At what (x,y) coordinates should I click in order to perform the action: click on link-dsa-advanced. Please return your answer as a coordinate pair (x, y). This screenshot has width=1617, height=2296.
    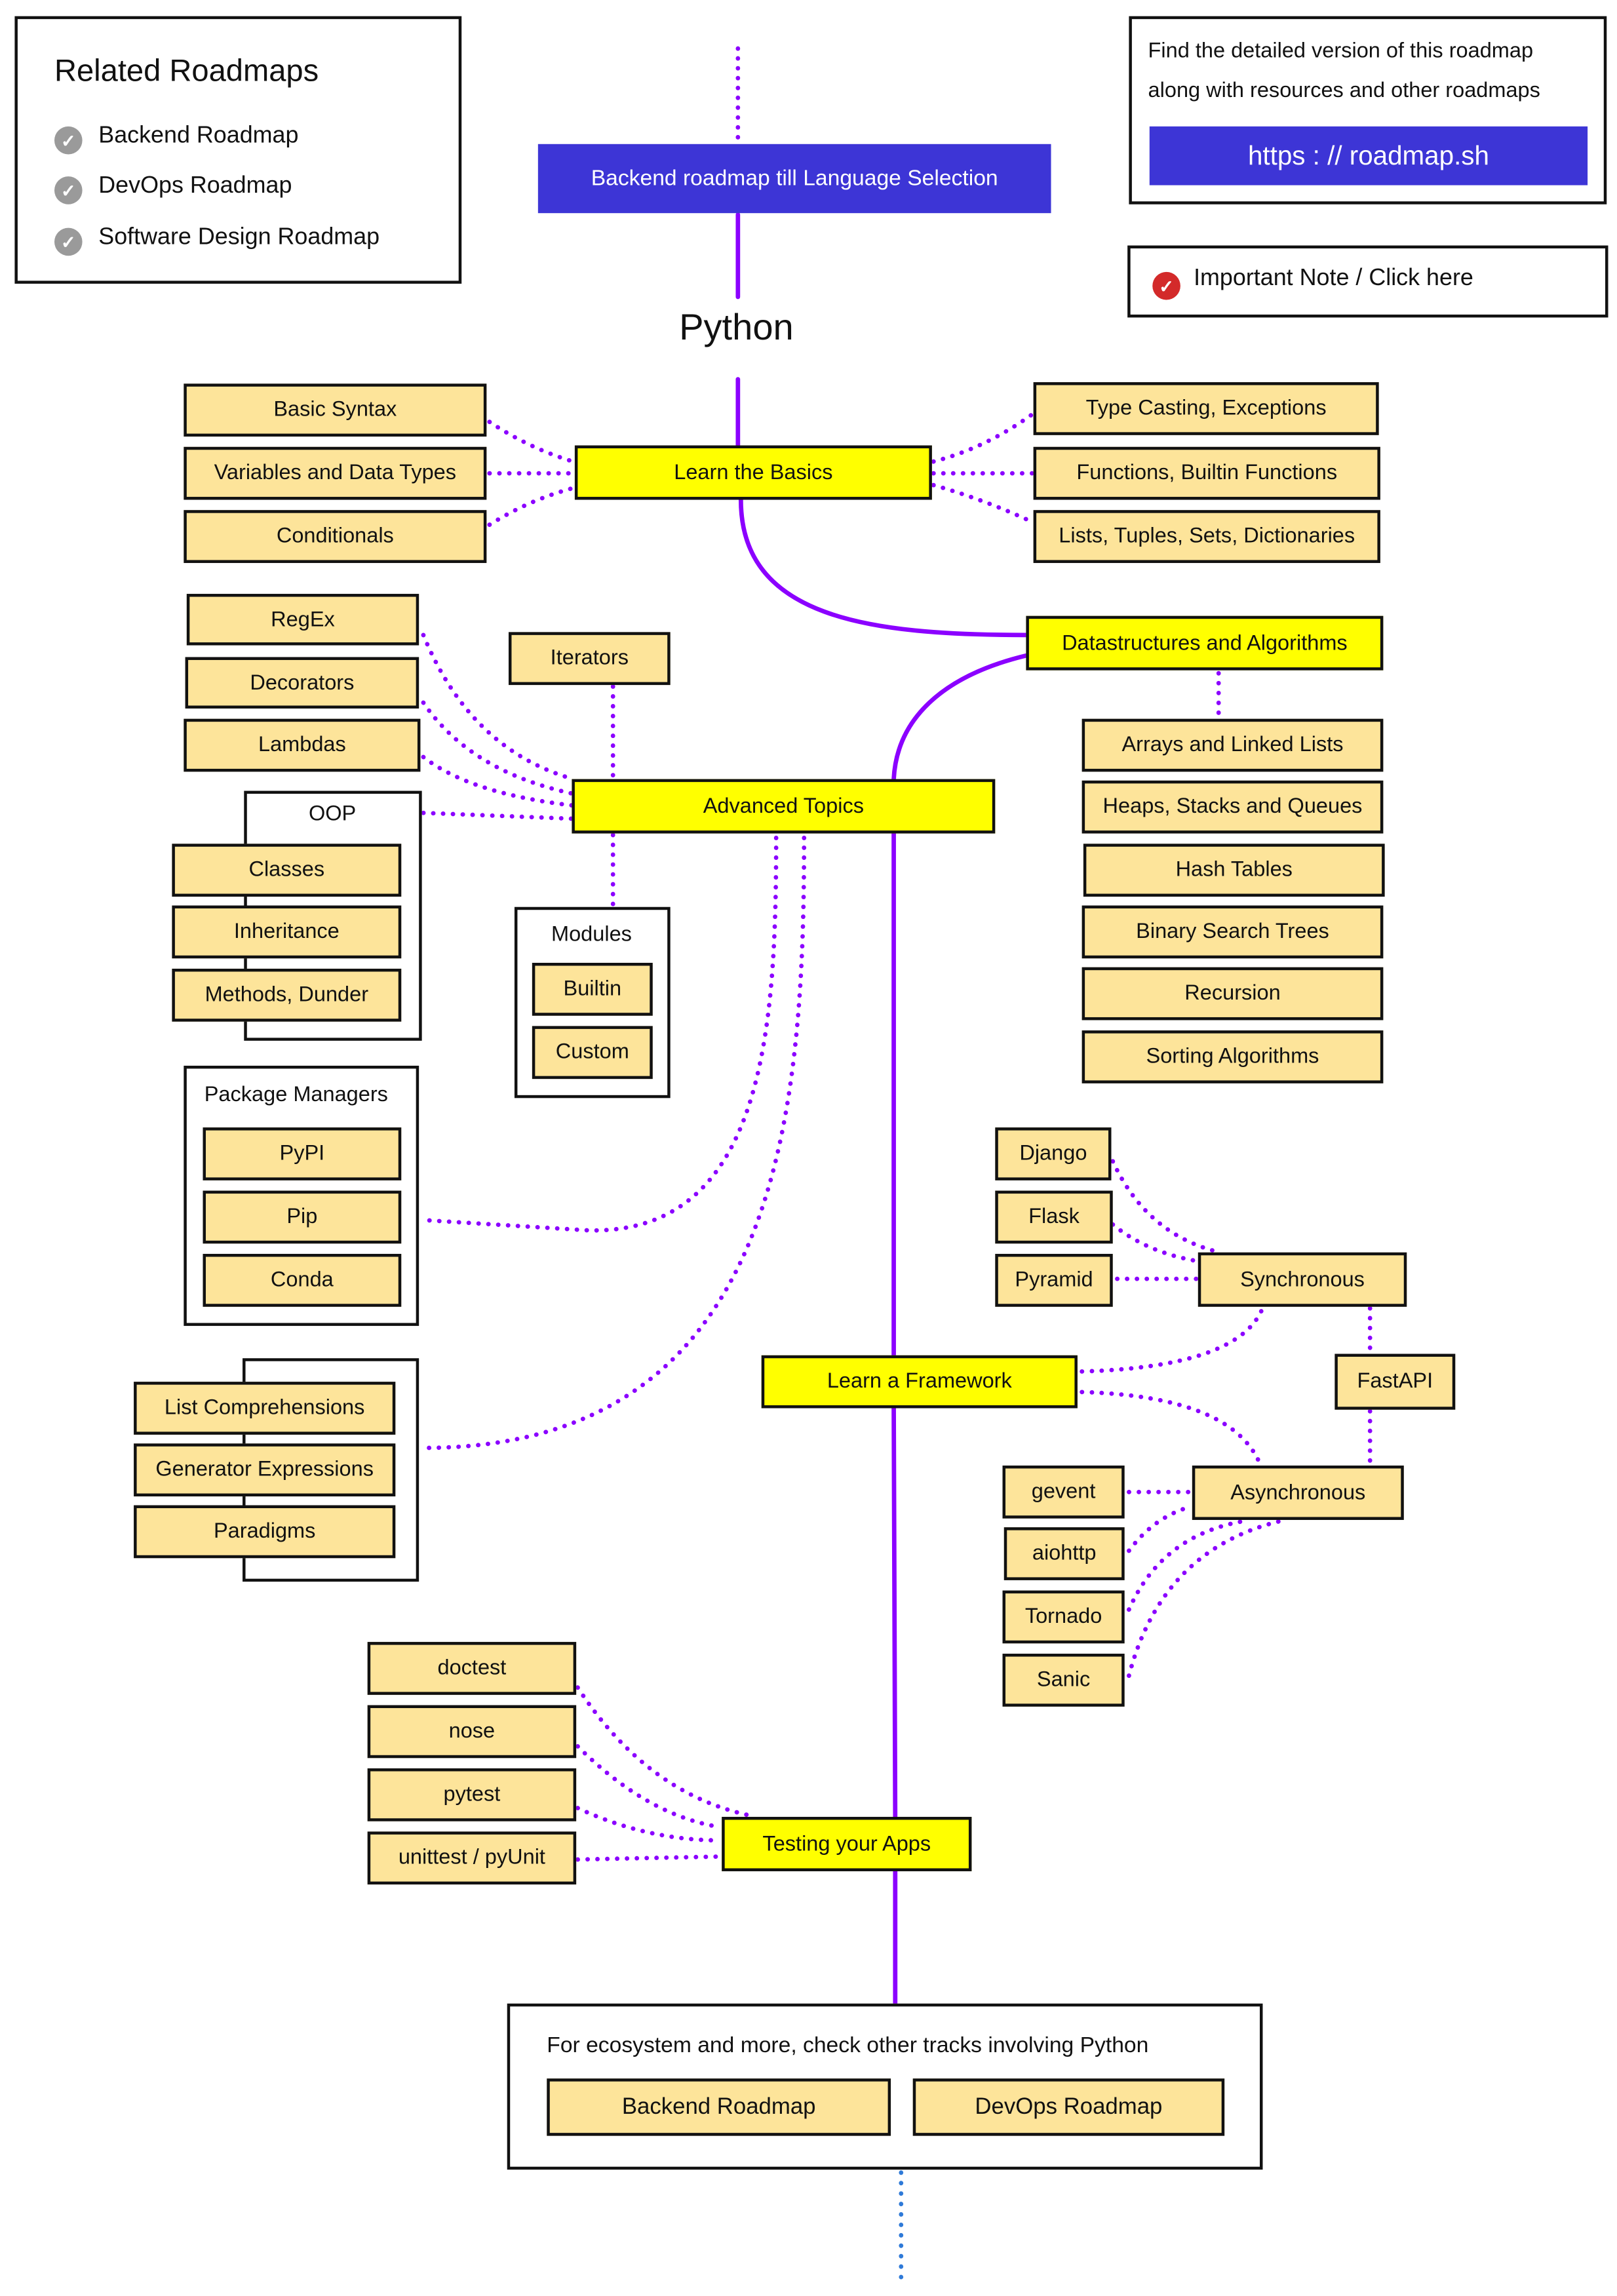
    Looking at the image, I should click on (959, 717).